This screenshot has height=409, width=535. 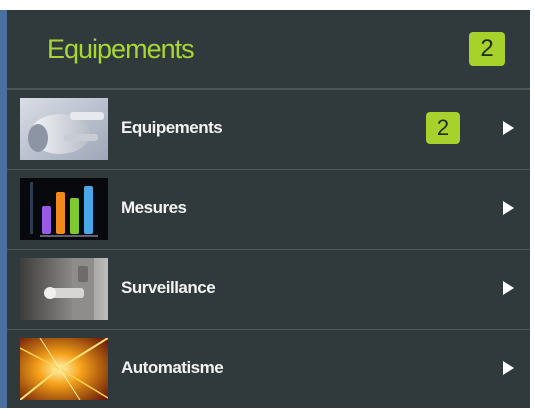 I want to click on menu-item-label: Equipements, so click(x=172, y=127).